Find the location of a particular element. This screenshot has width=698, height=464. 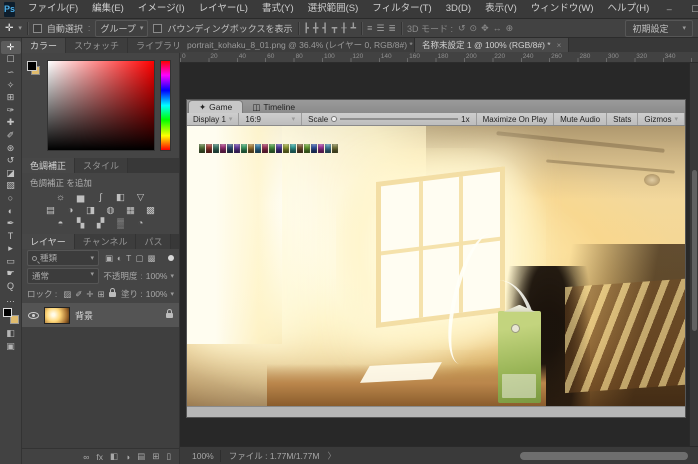

adj-gradient-map-icon: ▒ is located at coordinates (120, 223).